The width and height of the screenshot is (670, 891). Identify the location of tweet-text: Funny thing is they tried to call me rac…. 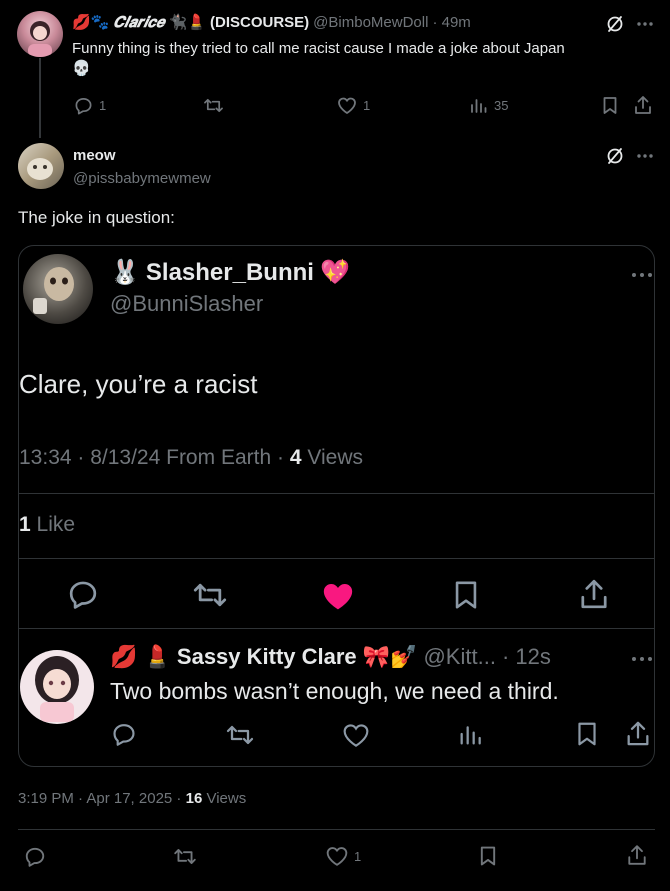
(318, 48).